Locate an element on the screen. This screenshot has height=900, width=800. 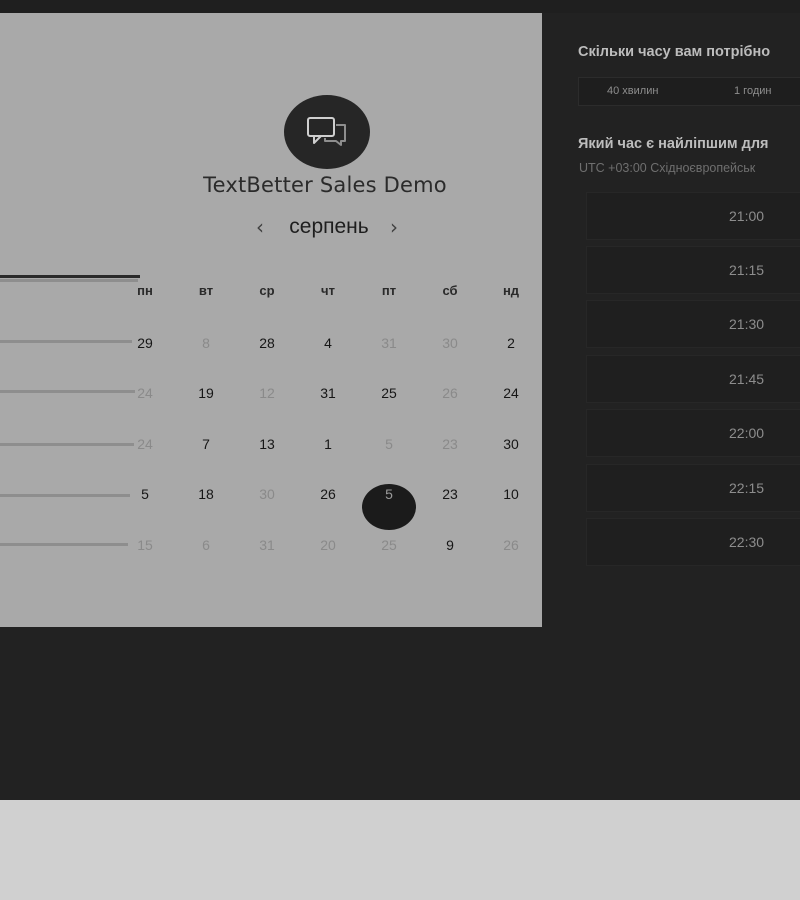
time-slot: 22:00 is located at coordinates (693, 433).